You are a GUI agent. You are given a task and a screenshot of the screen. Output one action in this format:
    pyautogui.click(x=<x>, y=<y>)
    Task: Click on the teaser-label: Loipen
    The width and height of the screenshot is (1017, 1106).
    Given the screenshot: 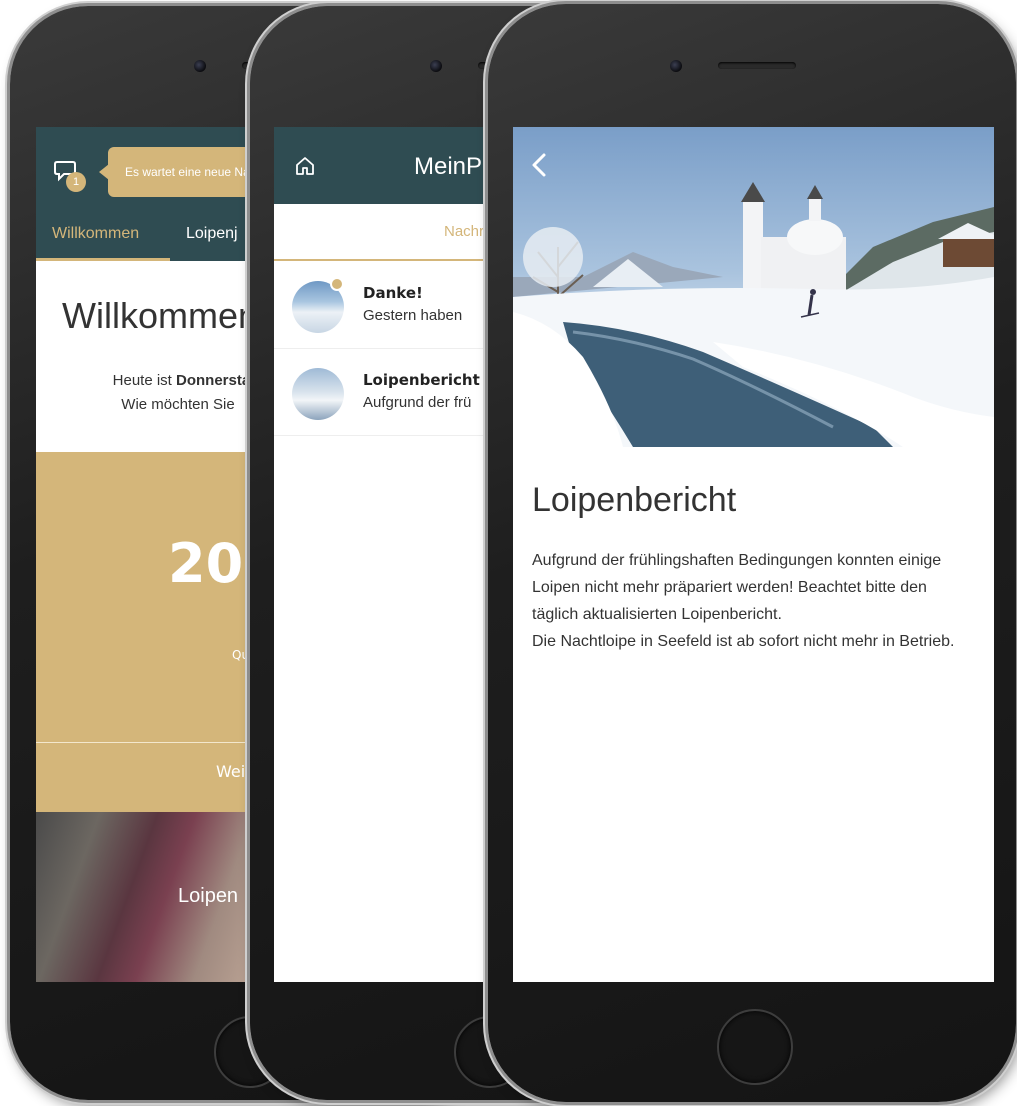 What is the action you would take?
    pyautogui.click(x=208, y=896)
    